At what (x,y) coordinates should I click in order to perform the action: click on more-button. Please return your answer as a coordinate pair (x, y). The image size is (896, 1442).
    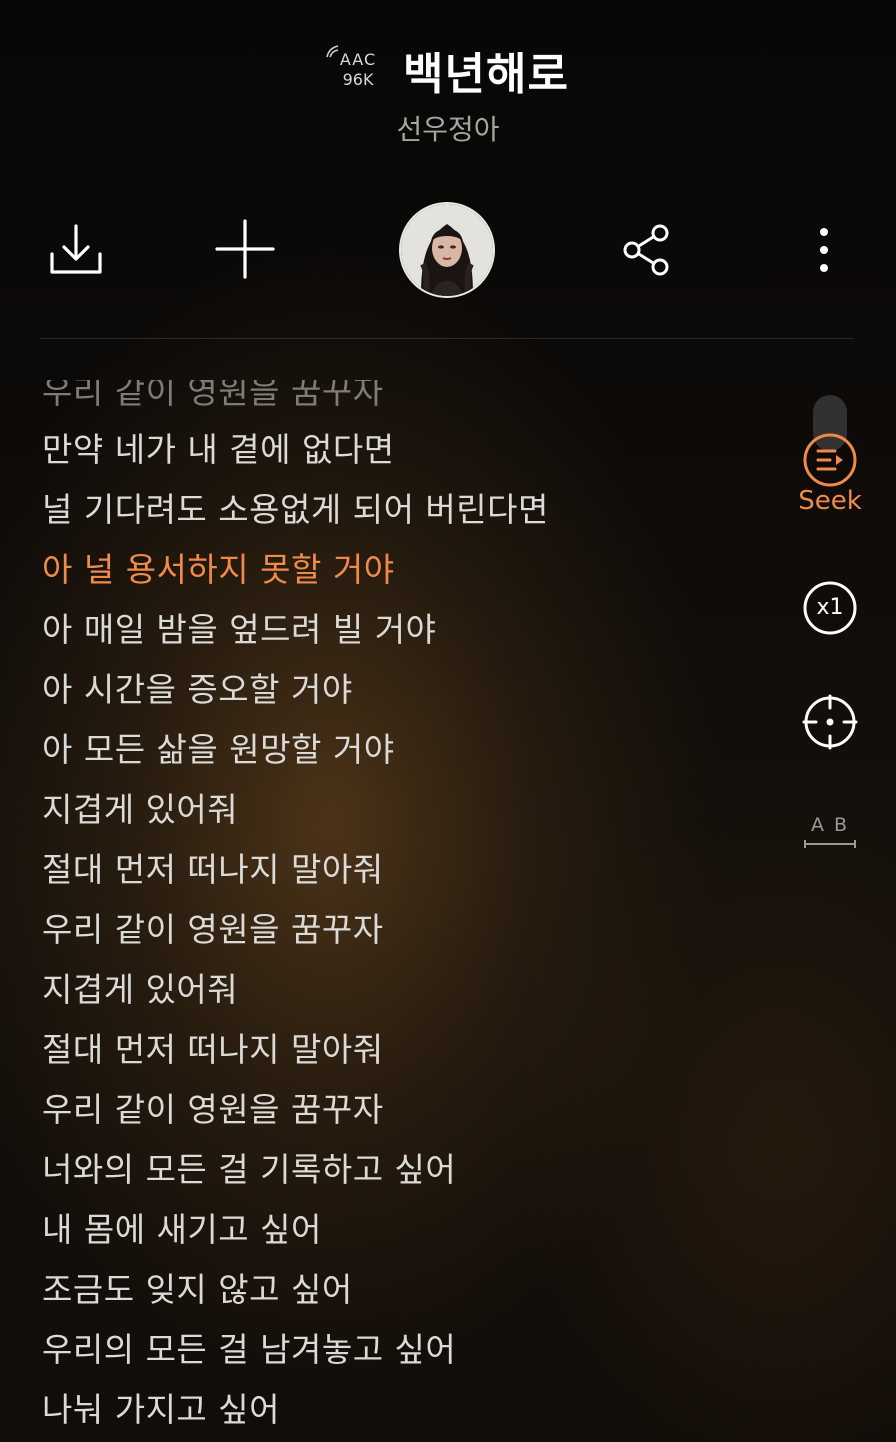
    Looking at the image, I should click on (824, 250).